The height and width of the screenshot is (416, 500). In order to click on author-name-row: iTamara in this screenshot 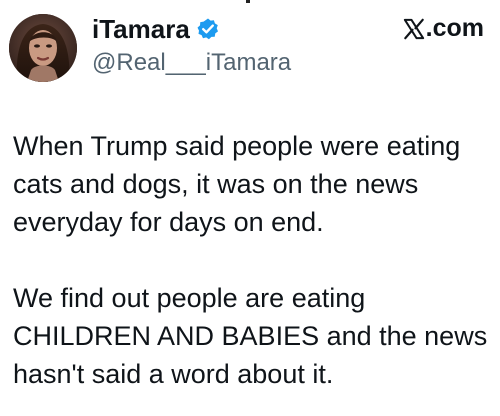, I will do `click(156, 29)`.